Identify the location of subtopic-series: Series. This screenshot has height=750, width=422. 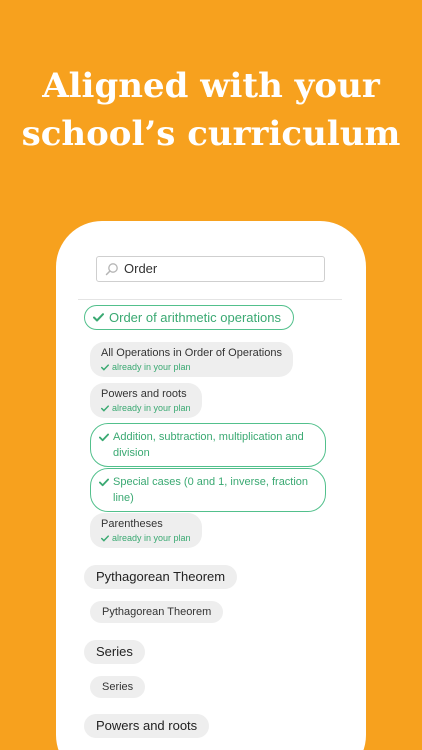
(118, 687).